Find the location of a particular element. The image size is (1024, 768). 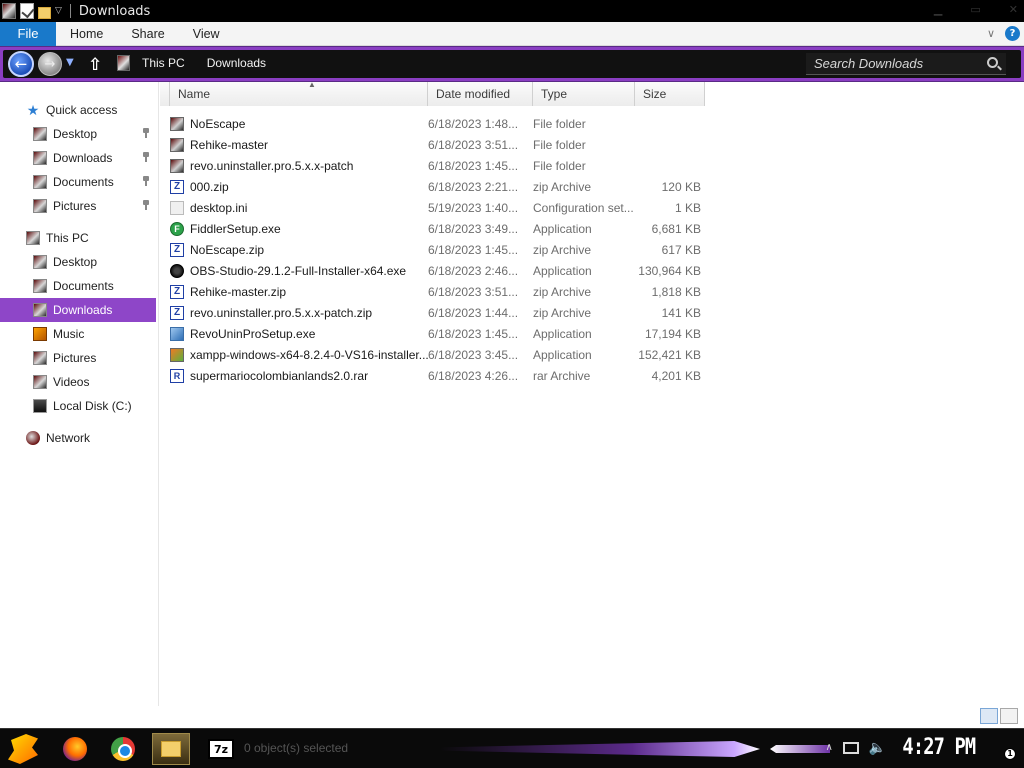

location-icon is located at coordinates (123, 63).